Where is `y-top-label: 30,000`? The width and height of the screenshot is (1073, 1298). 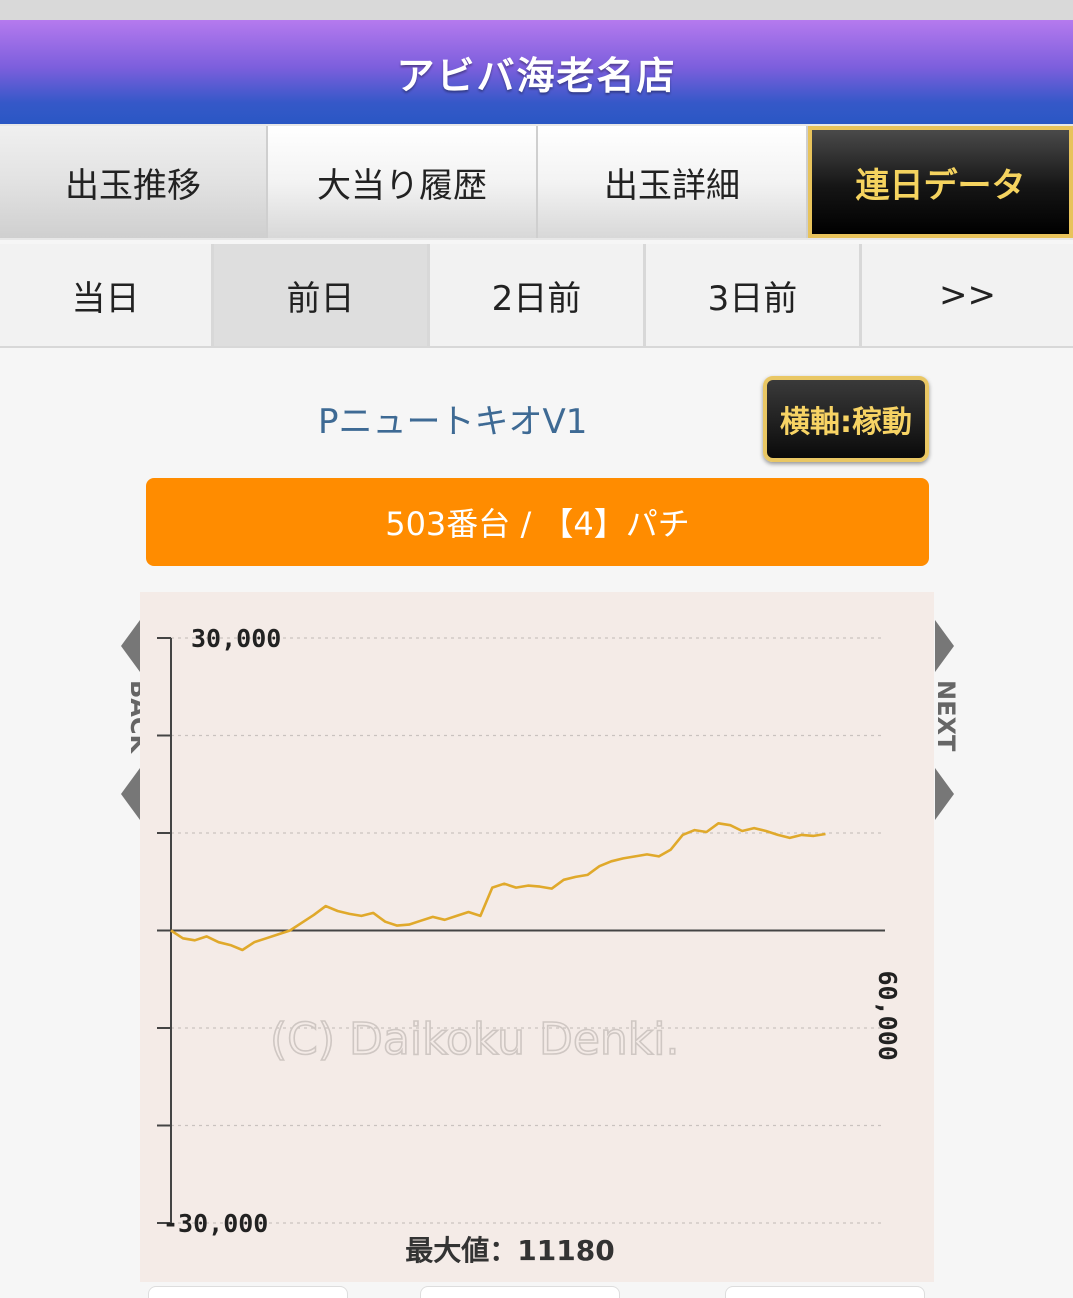
y-top-label: 30,000 is located at coordinates (236, 638).